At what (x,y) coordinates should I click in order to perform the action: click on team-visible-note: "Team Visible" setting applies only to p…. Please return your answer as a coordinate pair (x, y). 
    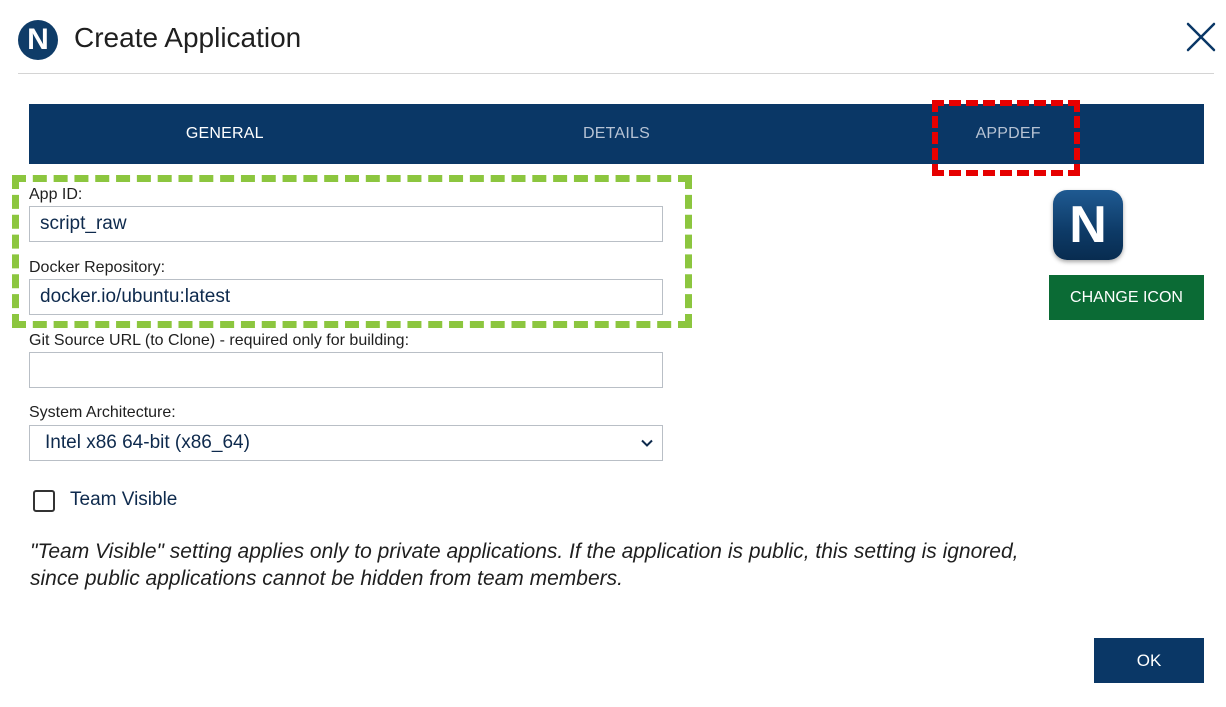
    Looking at the image, I should click on (524, 565).